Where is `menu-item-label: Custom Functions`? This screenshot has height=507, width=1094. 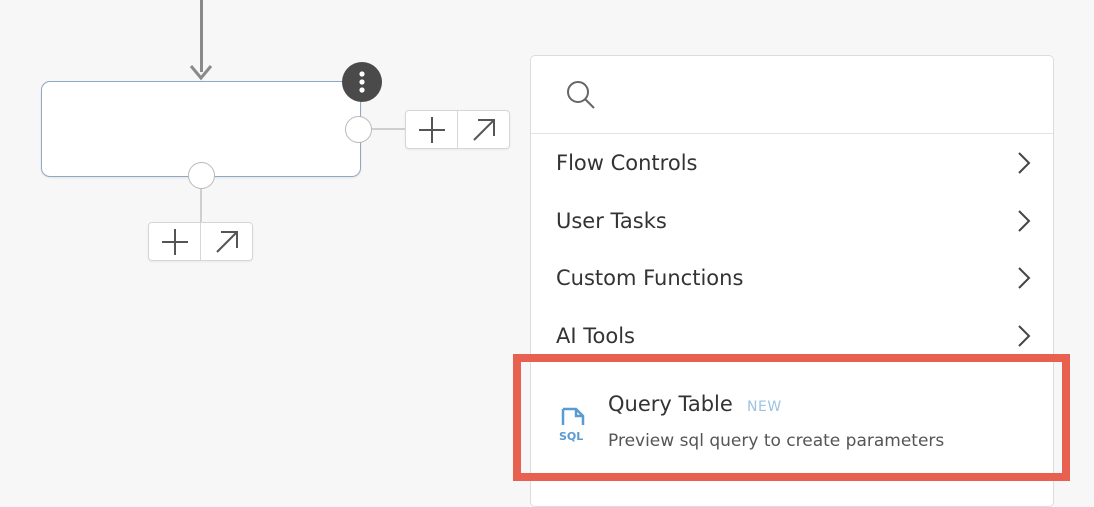 menu-item-label: Custom Functions is located at coordinates (650, 278).